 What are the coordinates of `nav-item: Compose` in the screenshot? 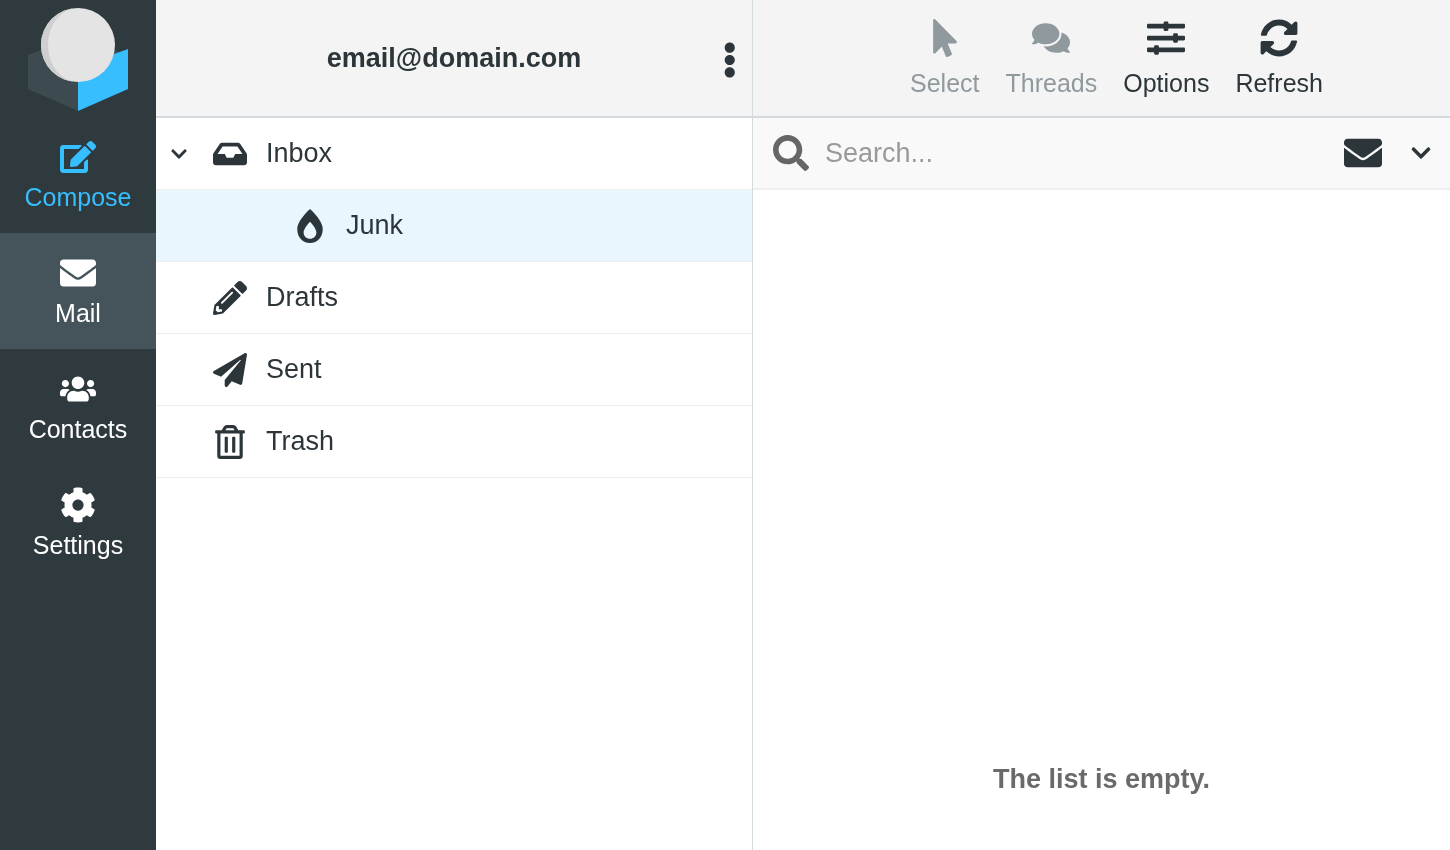 It's located at (78, 175).